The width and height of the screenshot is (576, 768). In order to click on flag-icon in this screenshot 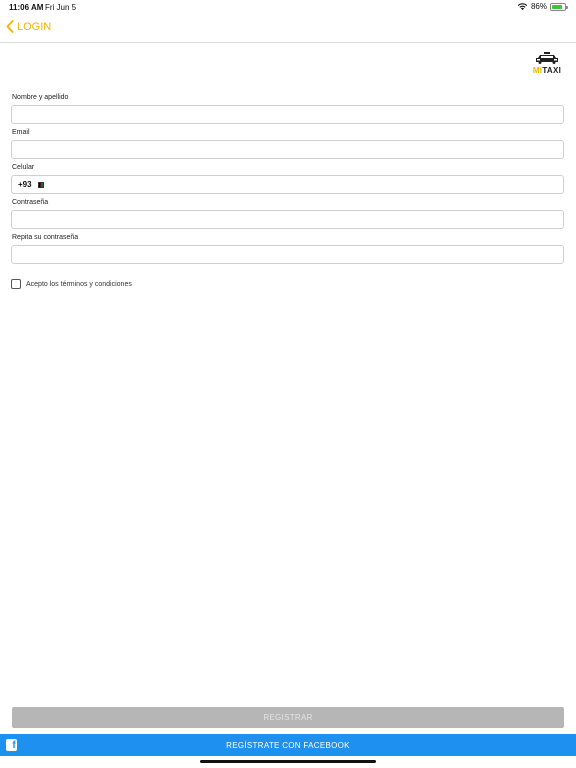, I will do `click(40, 184)`.